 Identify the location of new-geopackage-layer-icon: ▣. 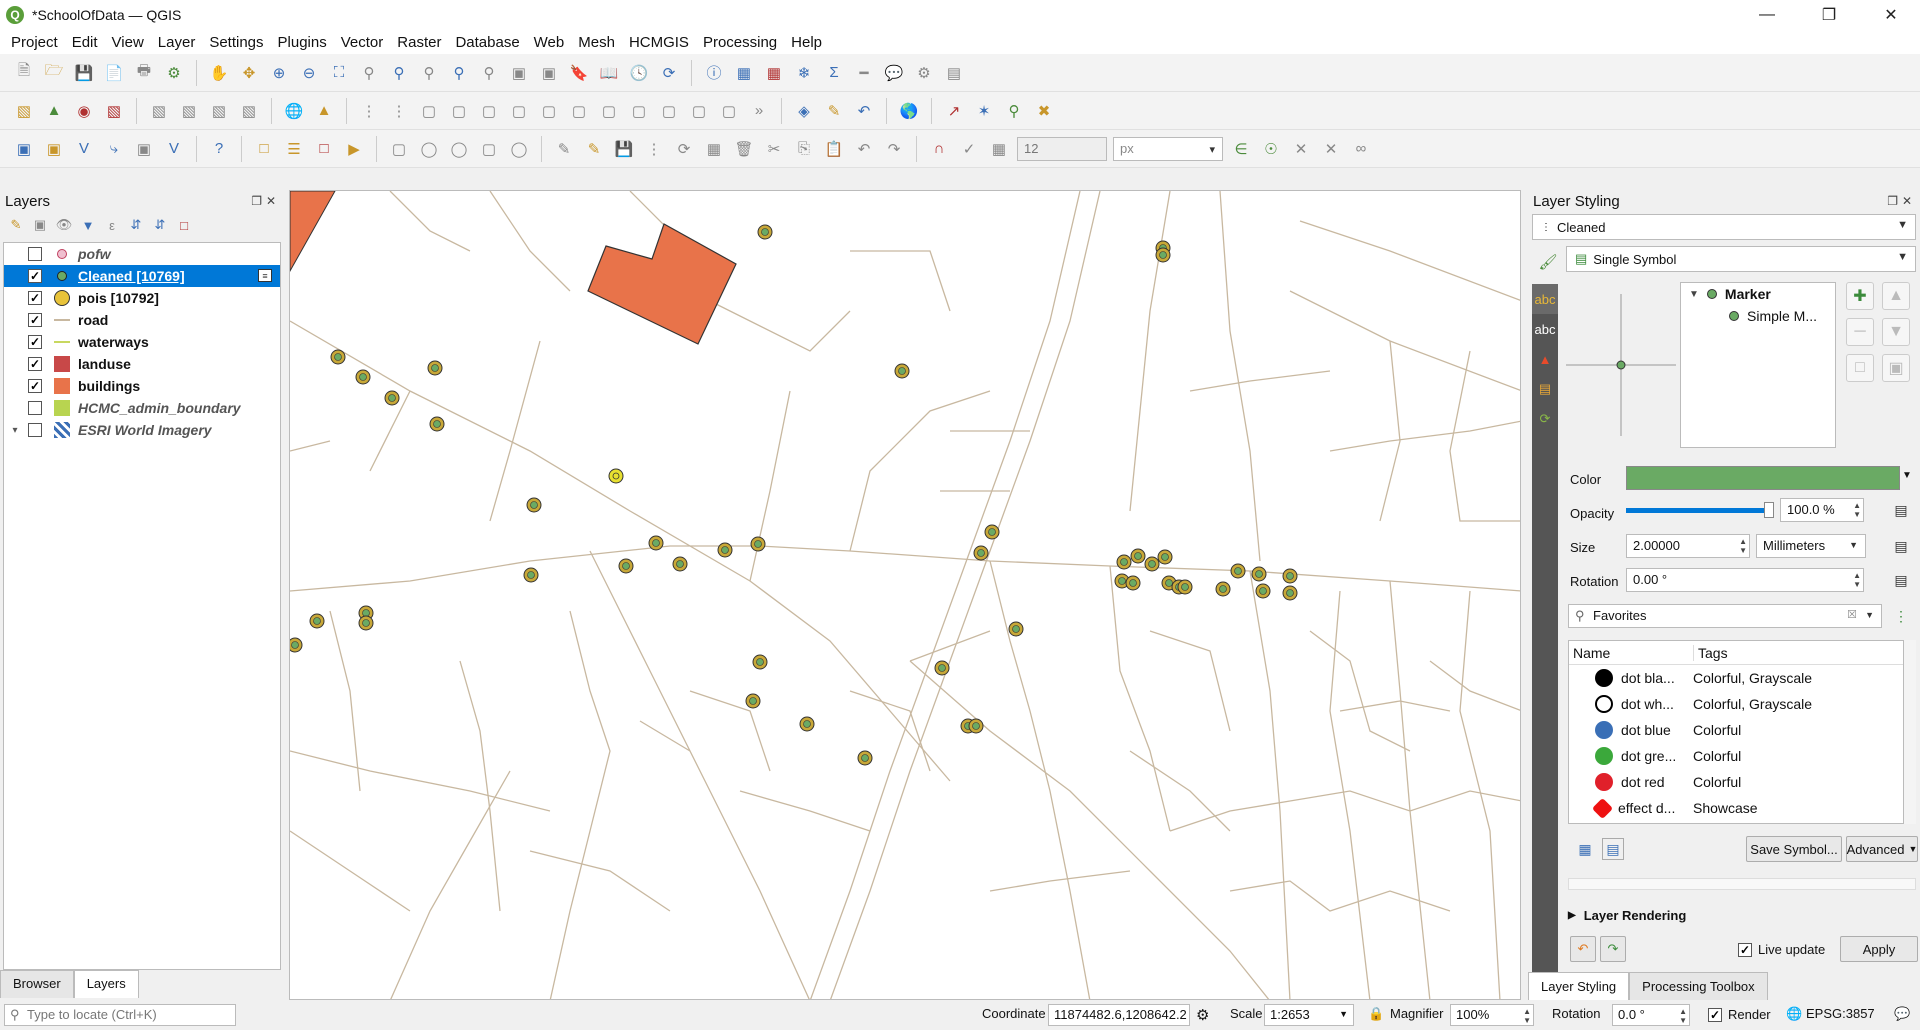
(24, 149).